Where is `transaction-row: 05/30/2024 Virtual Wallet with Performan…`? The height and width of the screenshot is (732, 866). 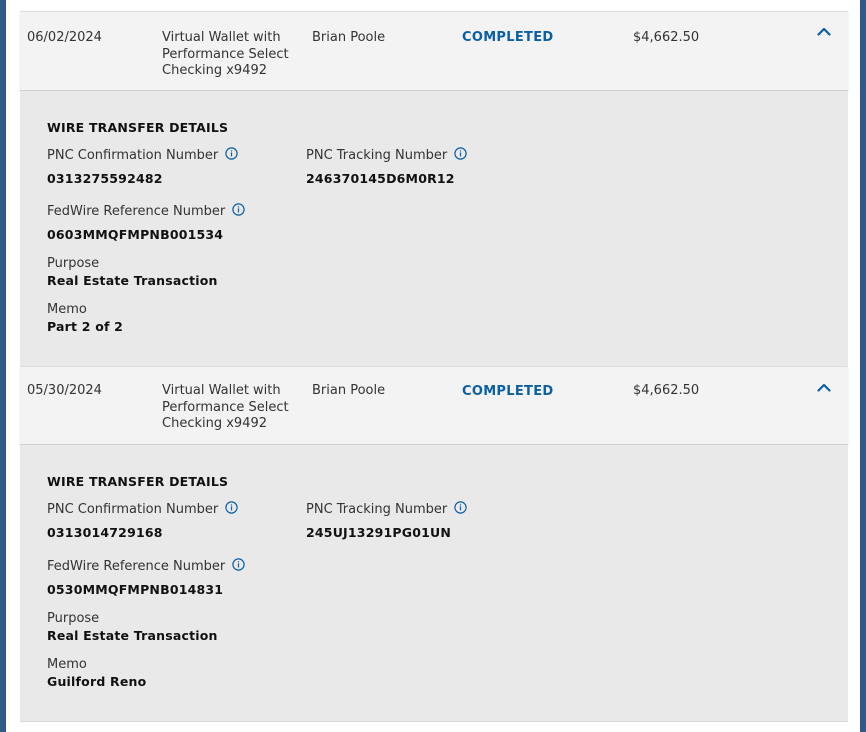
transaction-row: 05/30/2024 Virtual Wallet with Performan… is located at coordinates (434, 405).